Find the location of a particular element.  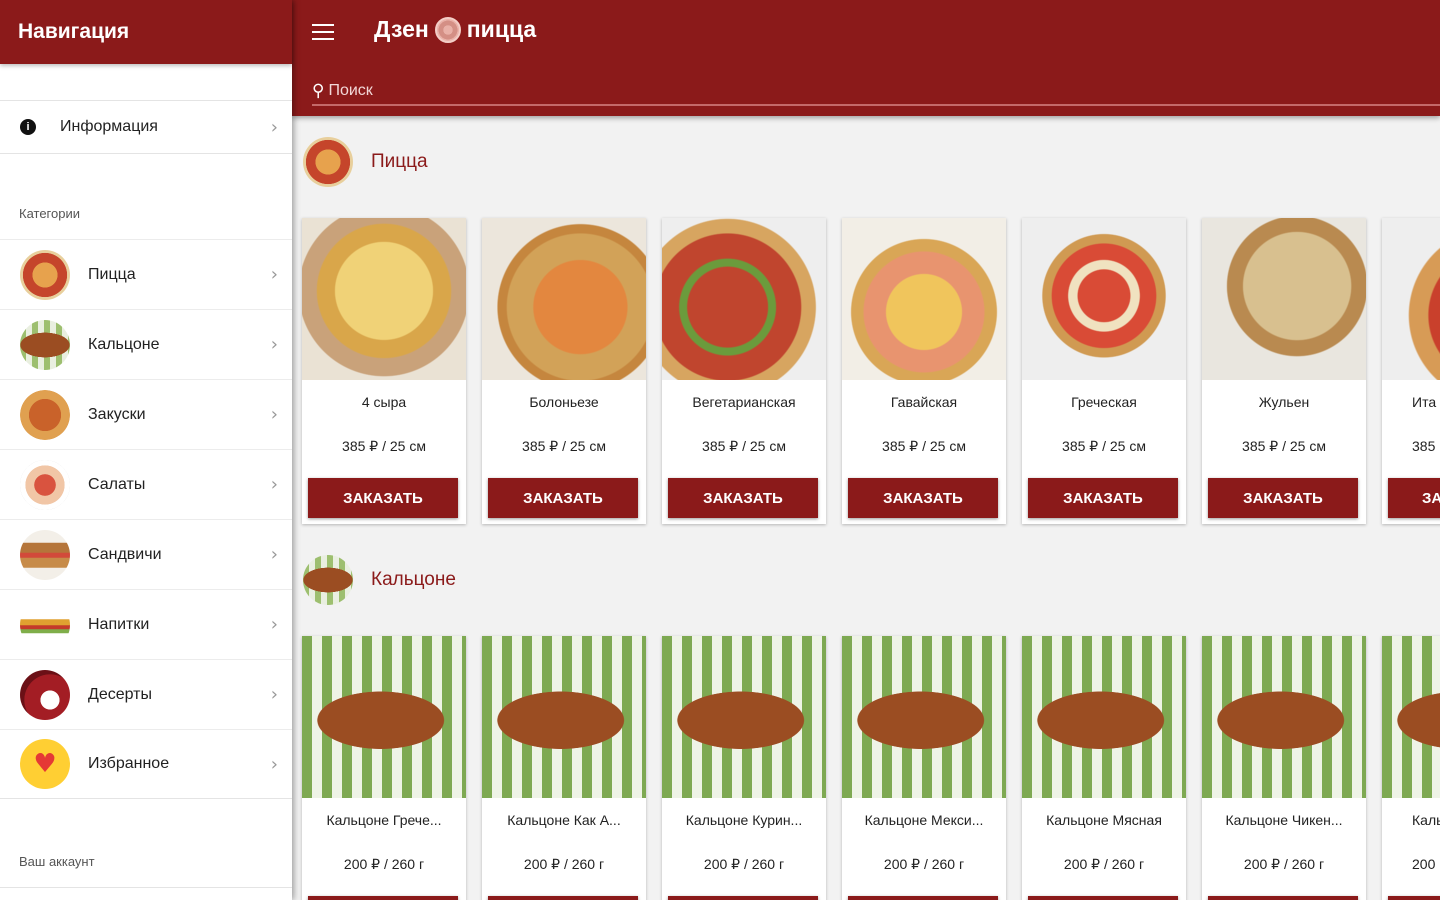

sidebar-item-label: Сандвичи is located at coordinates (125, 554).